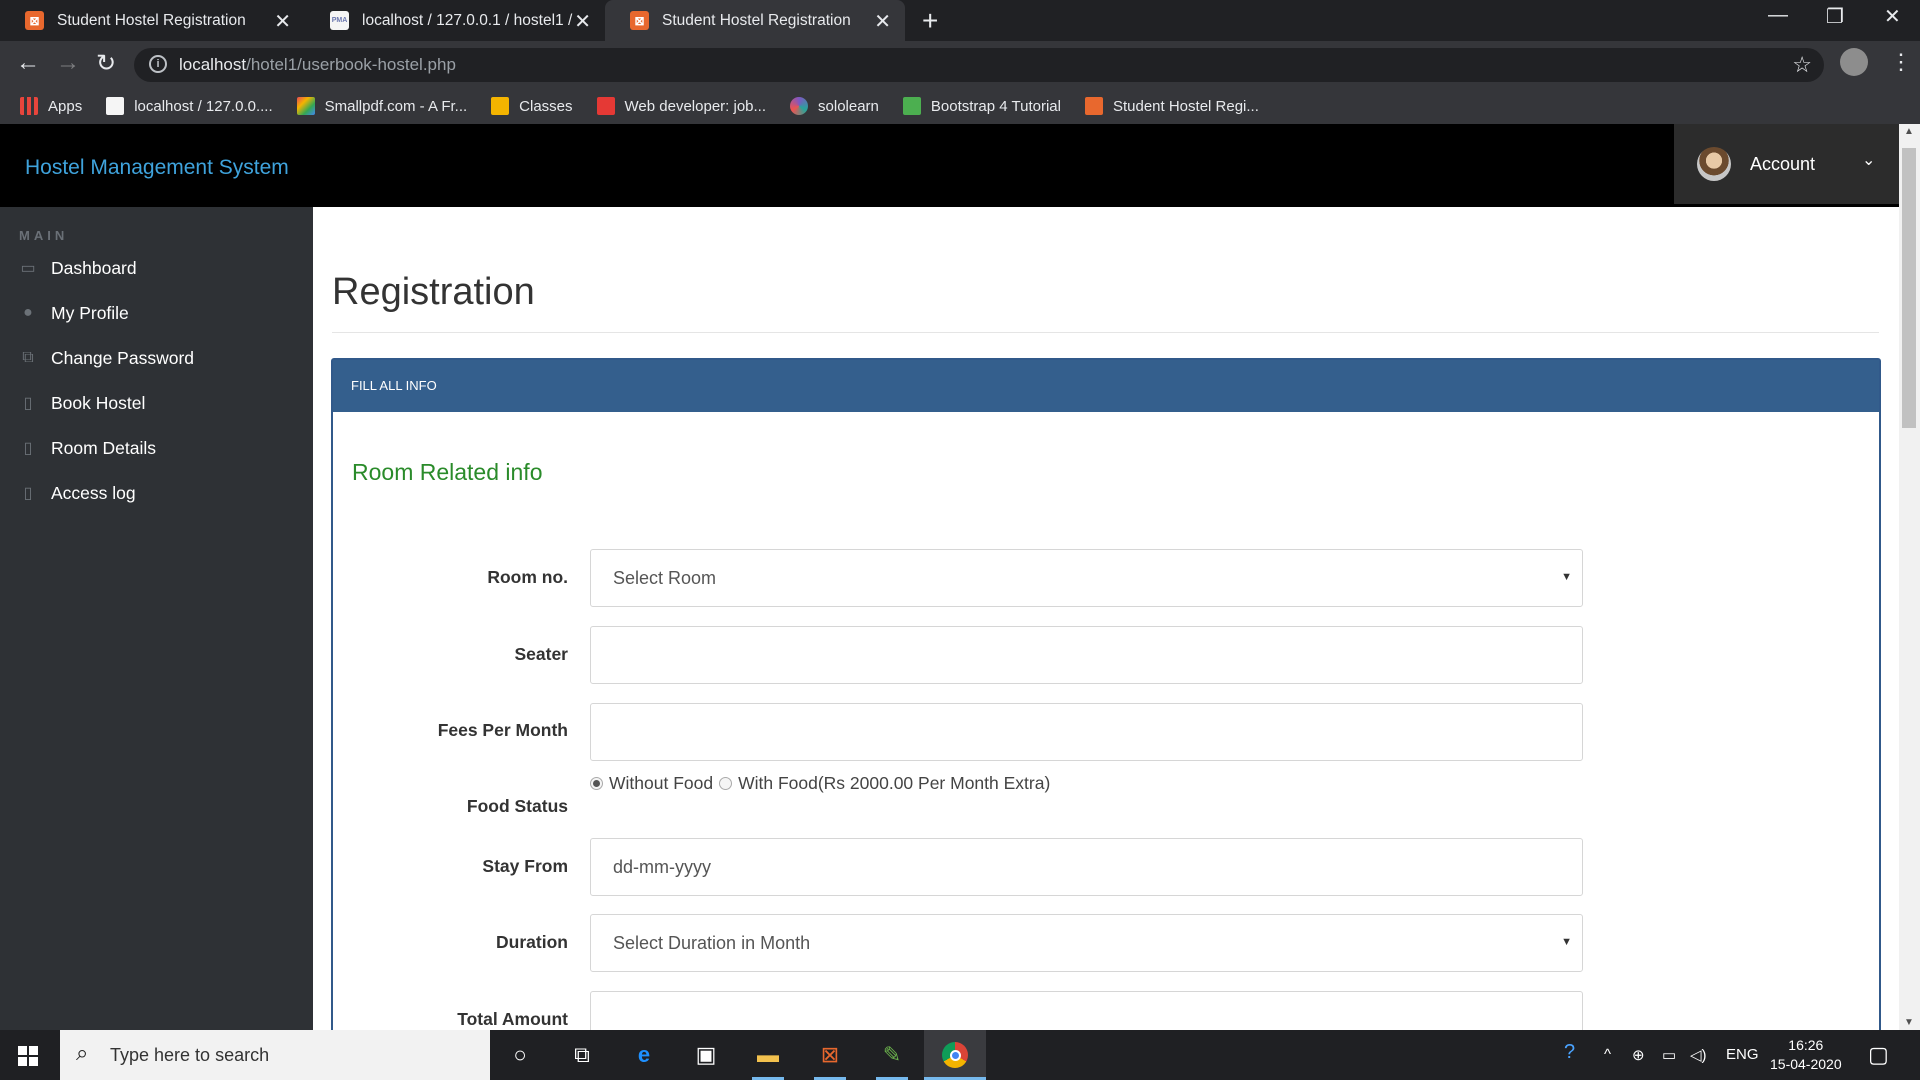 This screenshot has width=1920, height=1080. I want to click on notepad-icon: ✎, so click(892, 1055).